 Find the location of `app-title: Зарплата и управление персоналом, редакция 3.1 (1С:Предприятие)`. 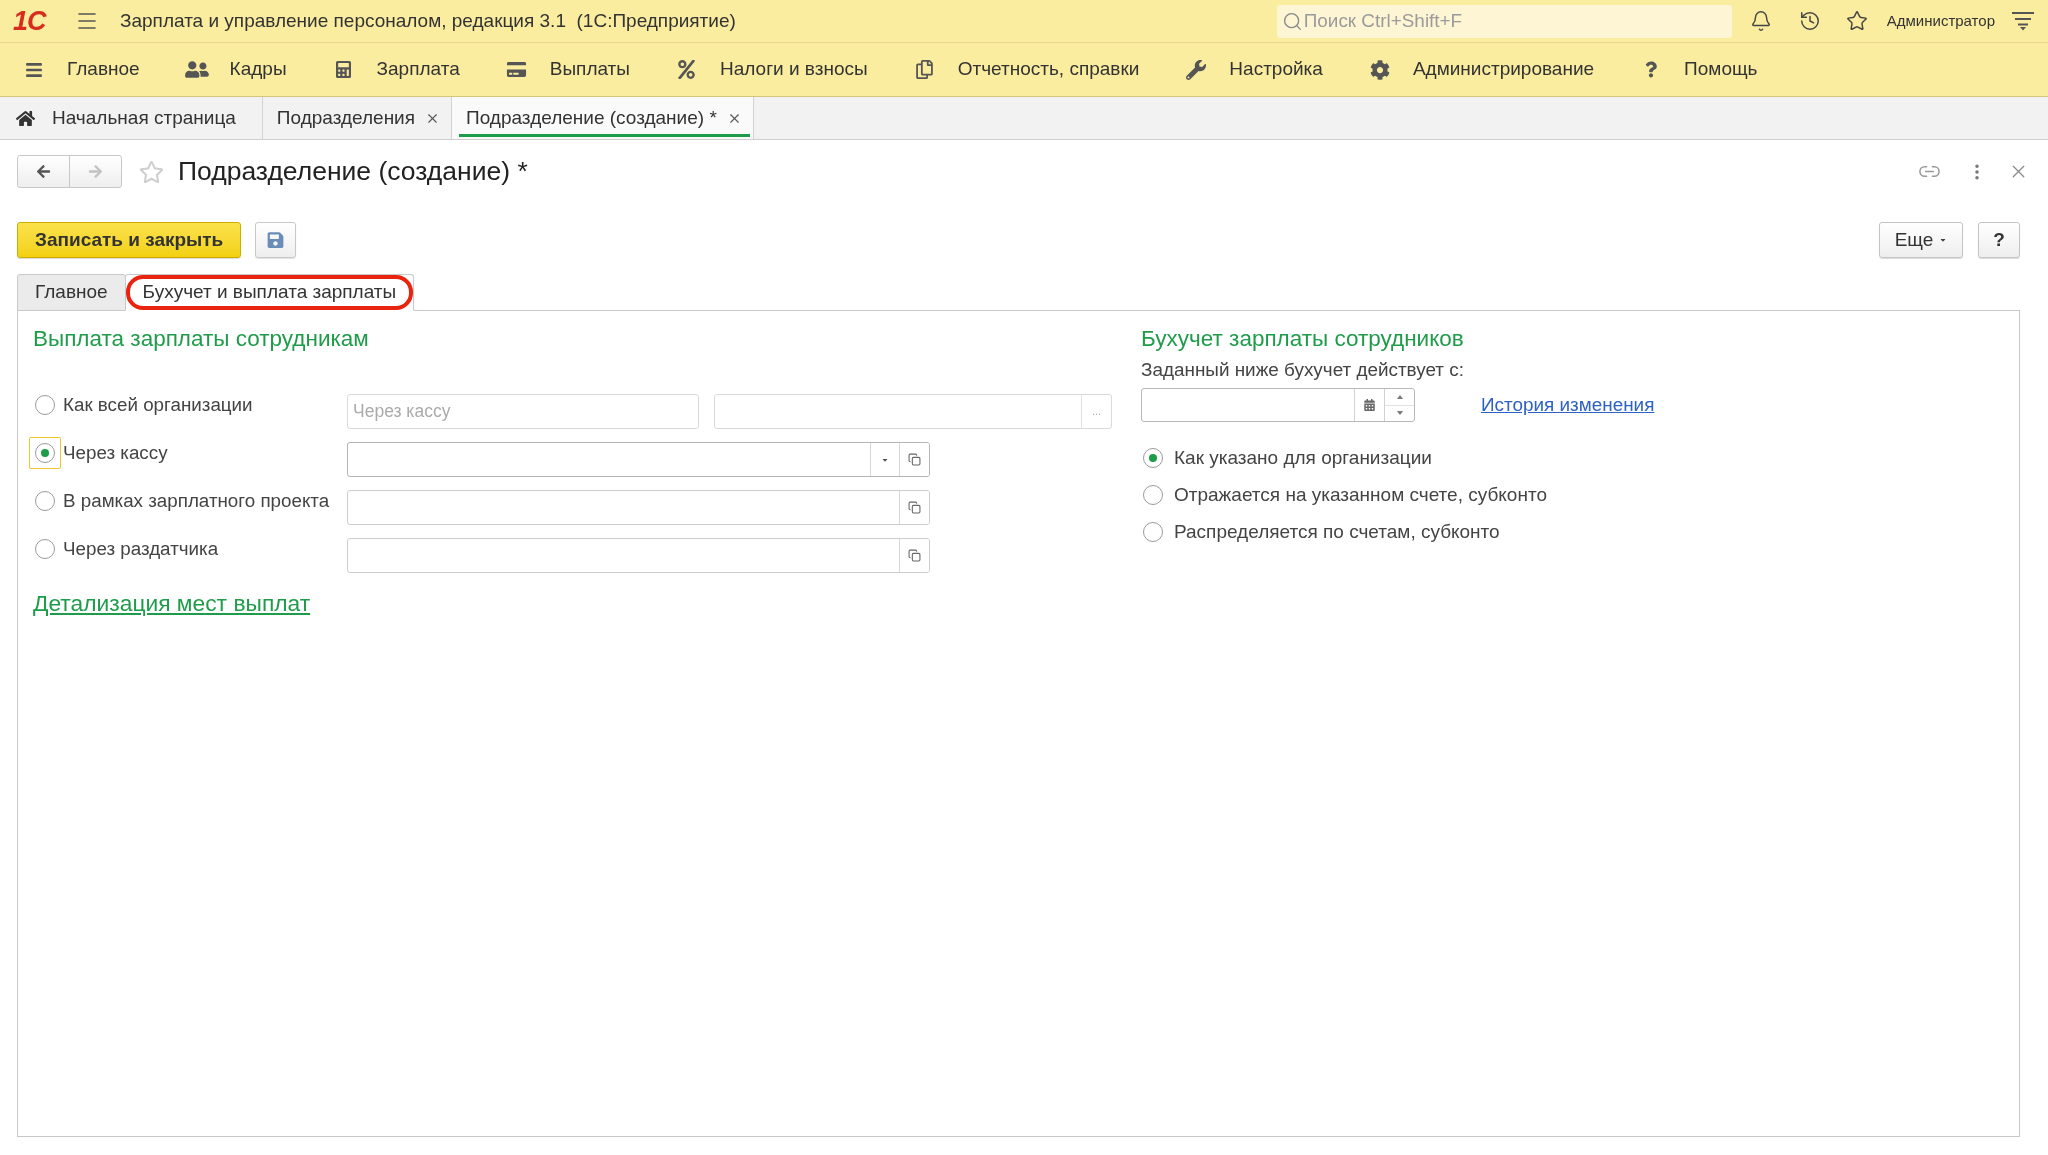

app-title: Зарплата и управление персоналом, редакция 3.1 (1С:Предприятие) is located at coordinates (428, 20).